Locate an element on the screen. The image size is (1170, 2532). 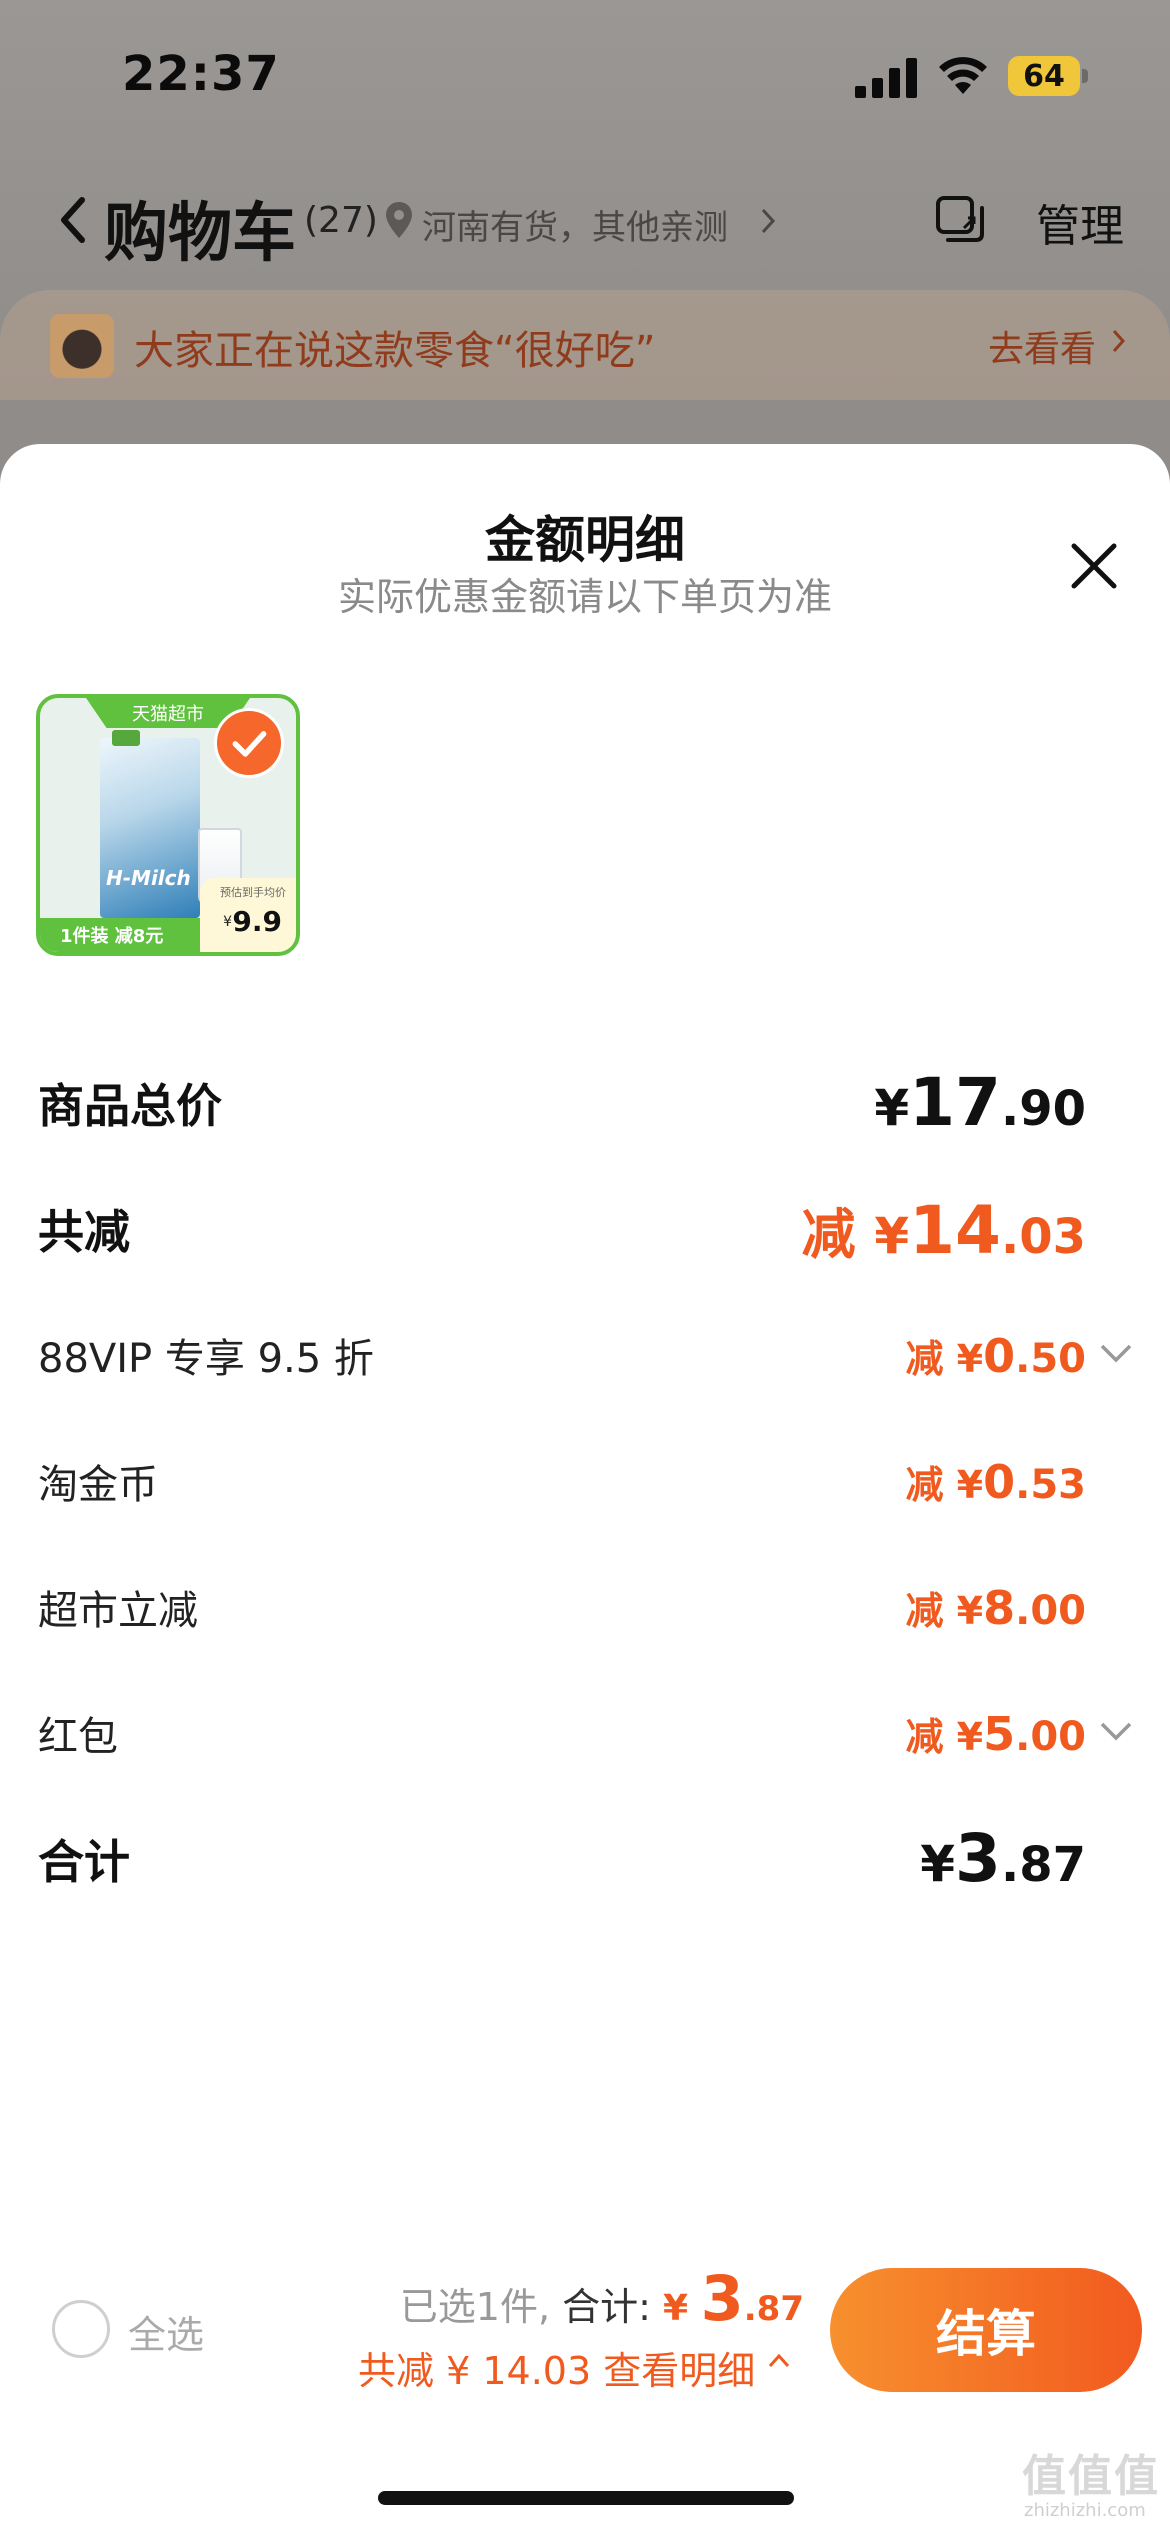
watermark-url: zhizhizhi.com is located at coordinates (1085, 2510).